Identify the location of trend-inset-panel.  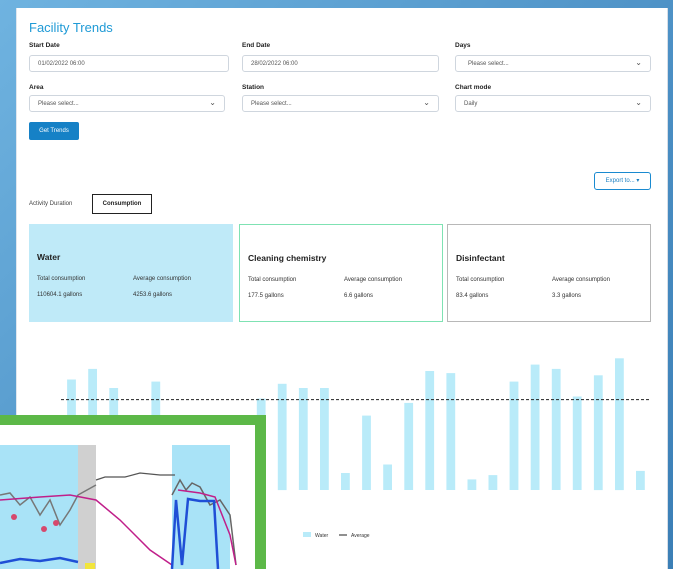
(133, 492).